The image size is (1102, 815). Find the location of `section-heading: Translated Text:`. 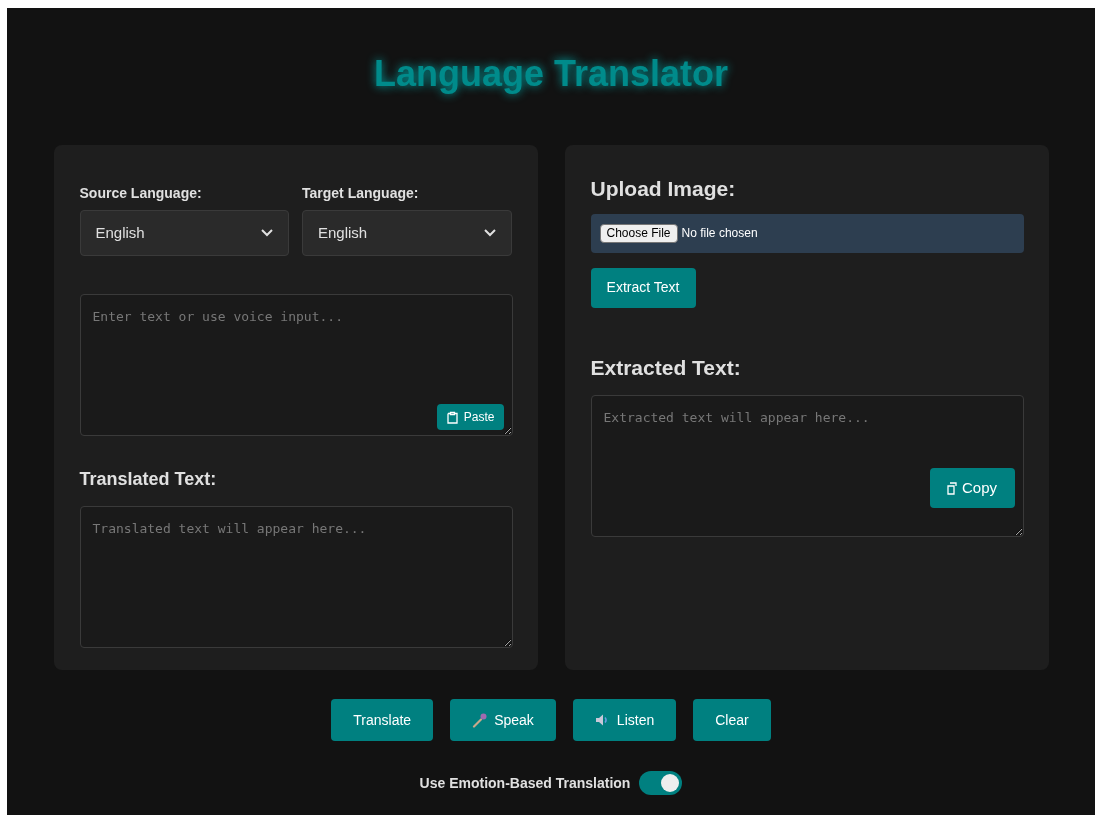

section-heading: Translated Text: is located at coordinates (148, 479).